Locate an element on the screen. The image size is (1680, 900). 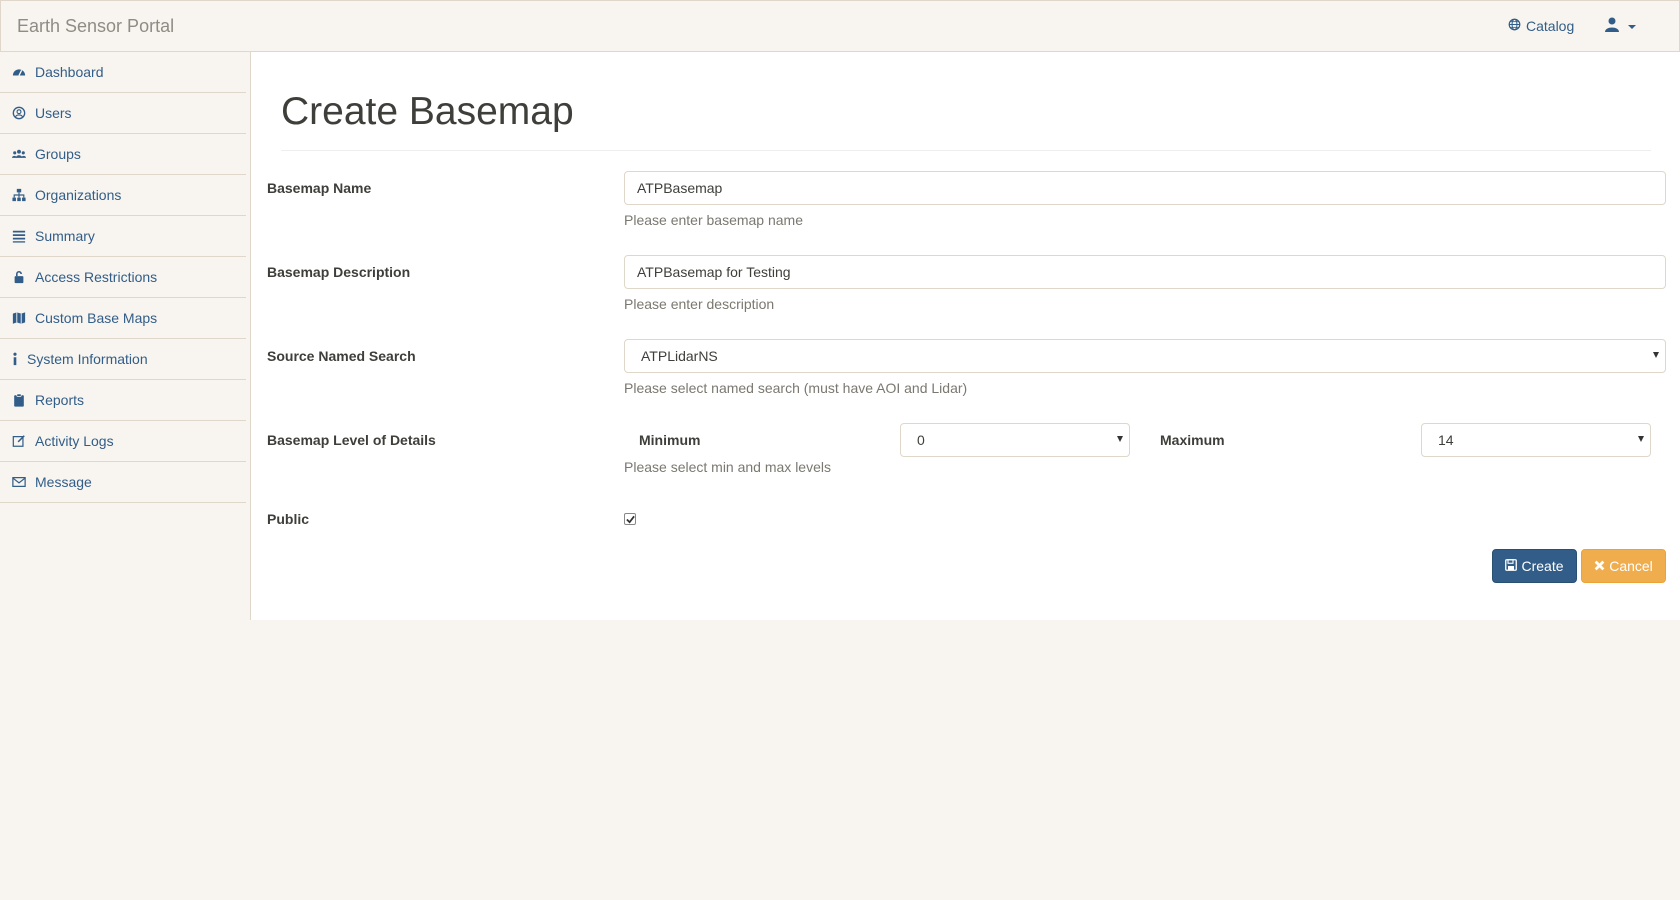
cancel-label: Cancel is located at coordinates (1631, 566).